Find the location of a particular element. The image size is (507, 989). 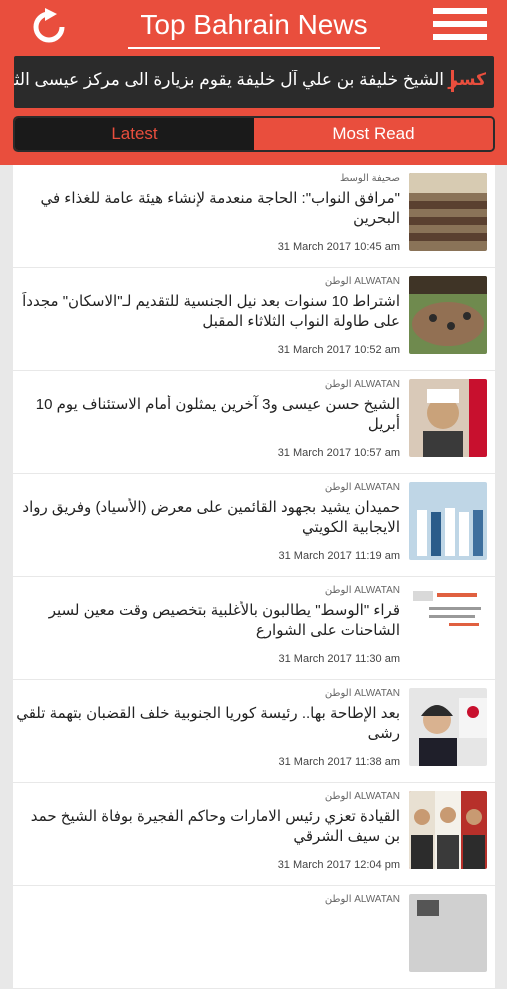

article-date: 31 March 2017 11:38 am is located at coordinates (339, 762).